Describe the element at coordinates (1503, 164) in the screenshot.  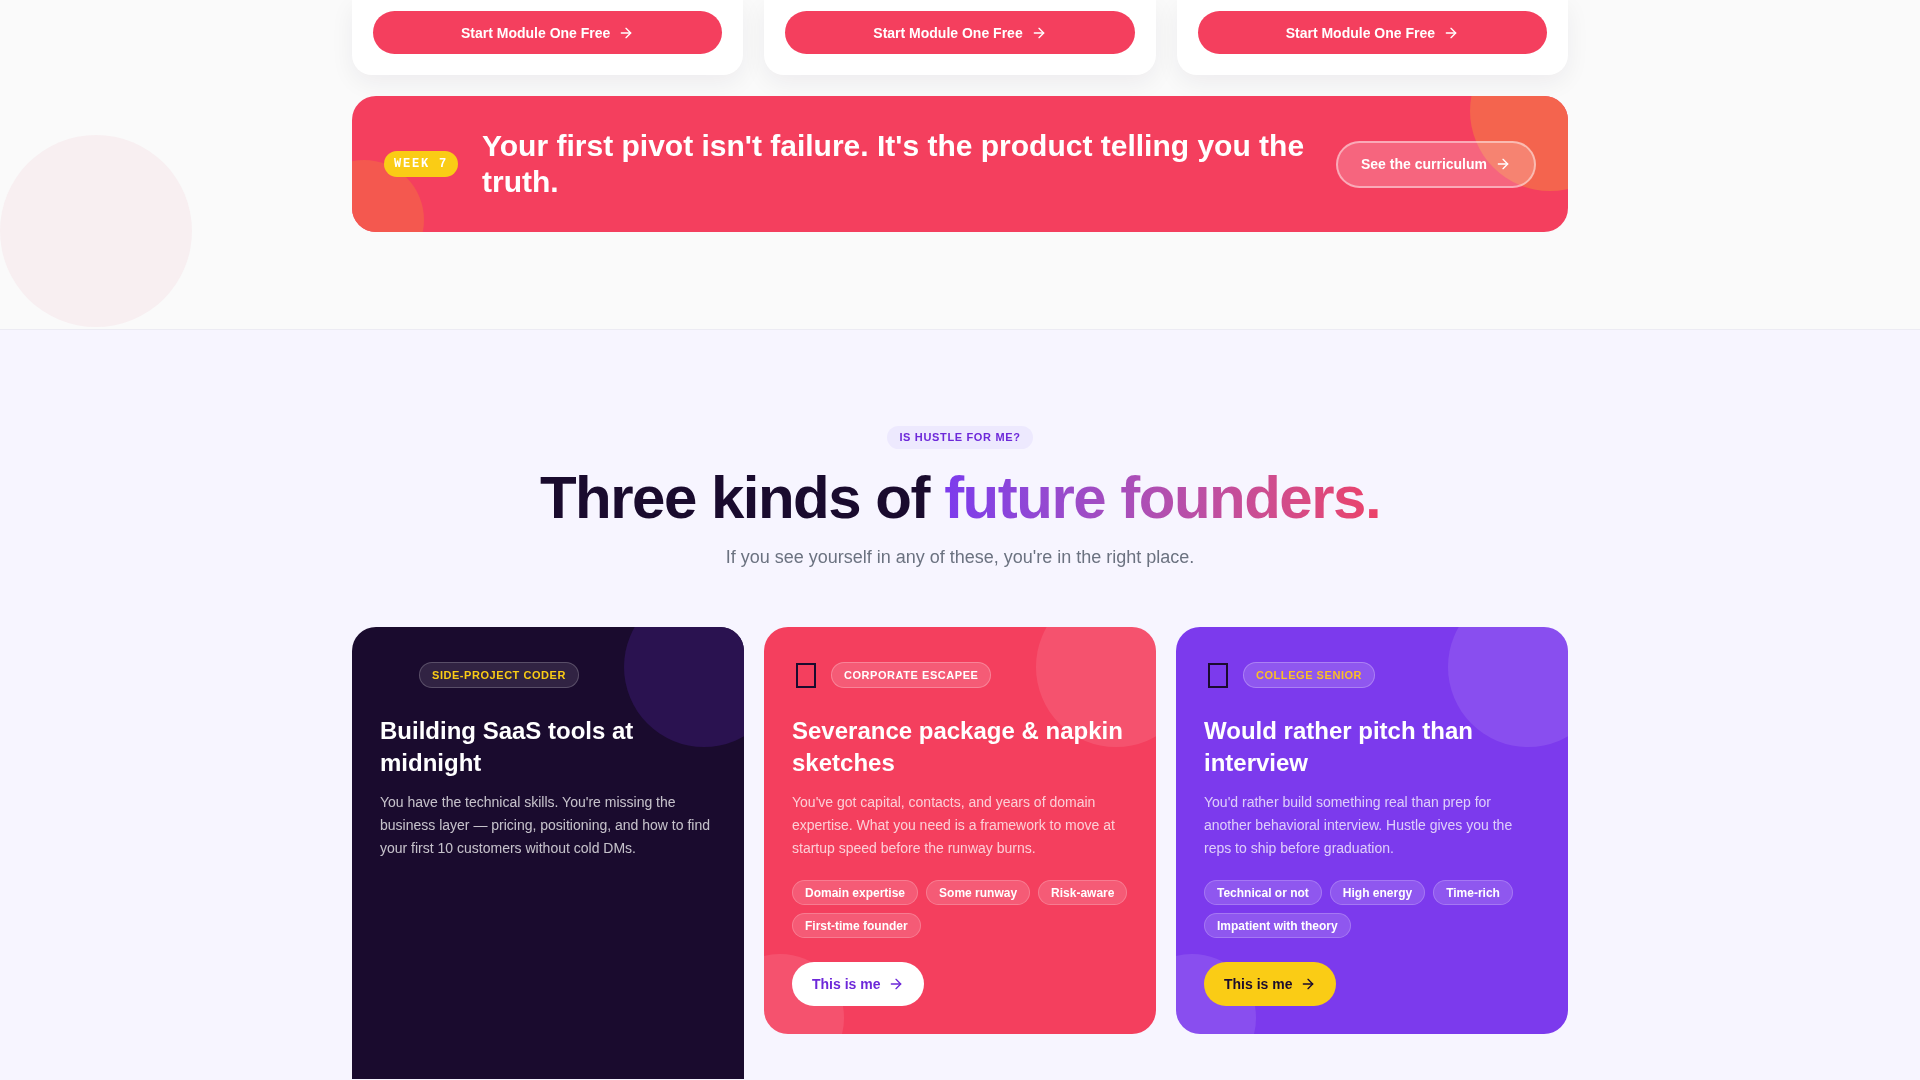
I see `arrow-right-icon` at that location.